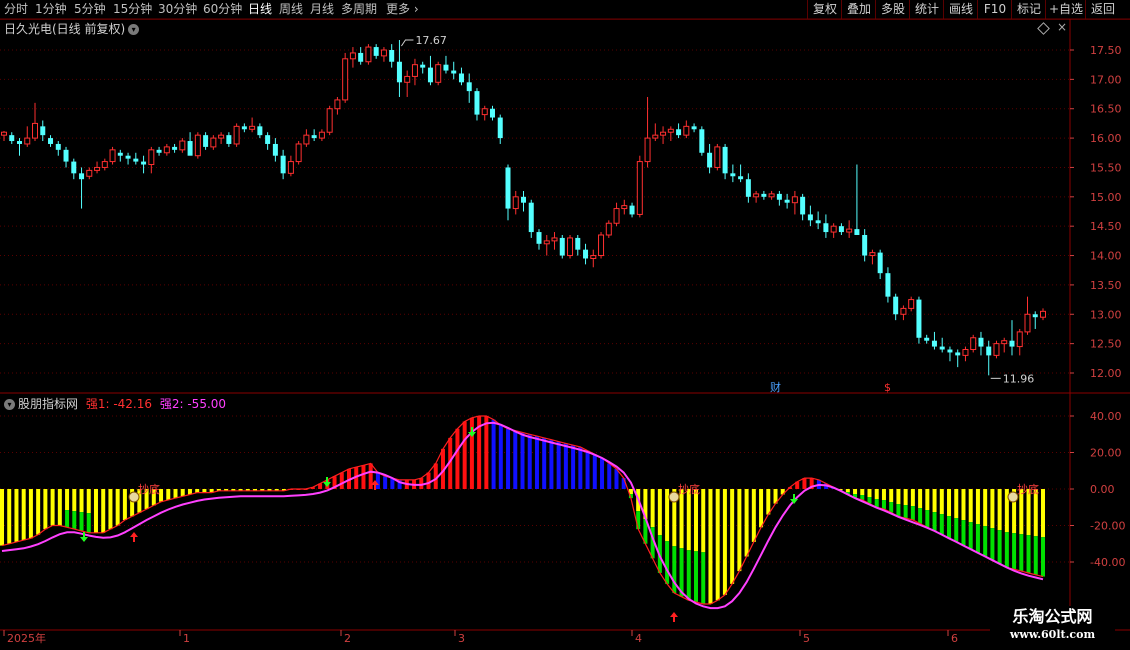 Image resolution: width=1130 pixels, height=650 pixels. Describe the element at coordinates (1106, 344) in the screenshot. I see `price-tick-label: 12.50` at that location.